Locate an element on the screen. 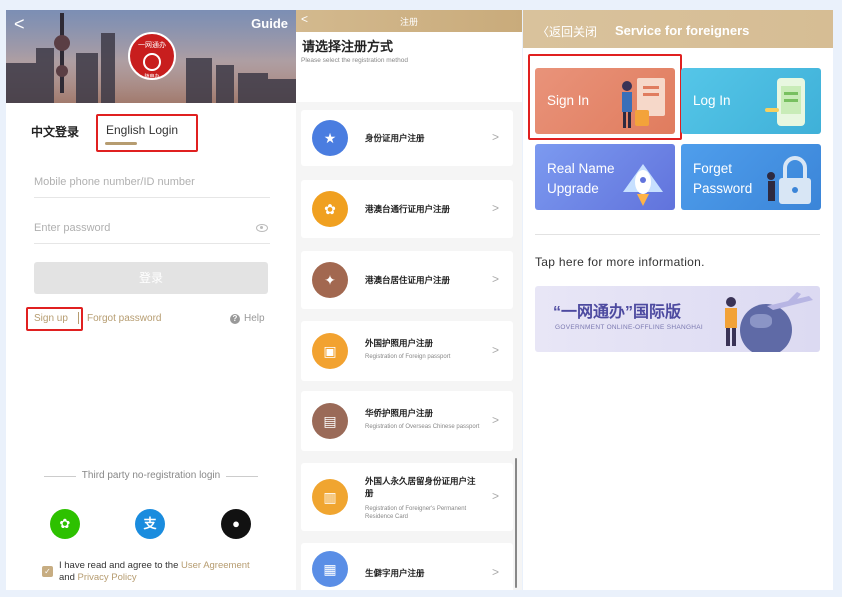 Image resolution: width=842 pixels, height=597 pixels. forget-password-tile: Forget Password is located at coordinates (751, 177).